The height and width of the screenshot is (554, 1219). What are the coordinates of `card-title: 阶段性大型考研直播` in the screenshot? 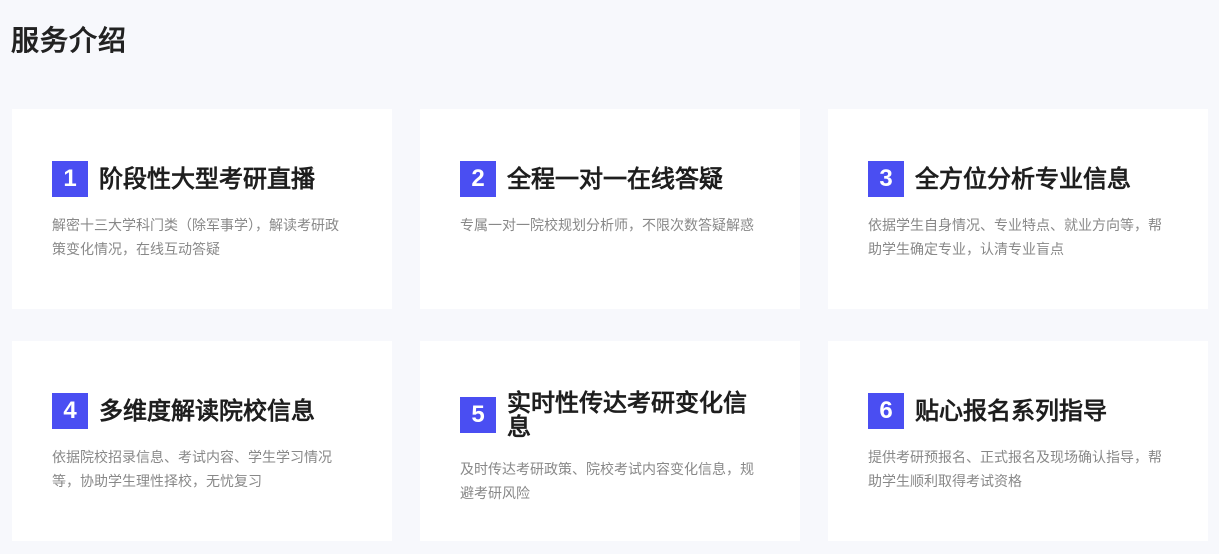 It's located at (207, 179).